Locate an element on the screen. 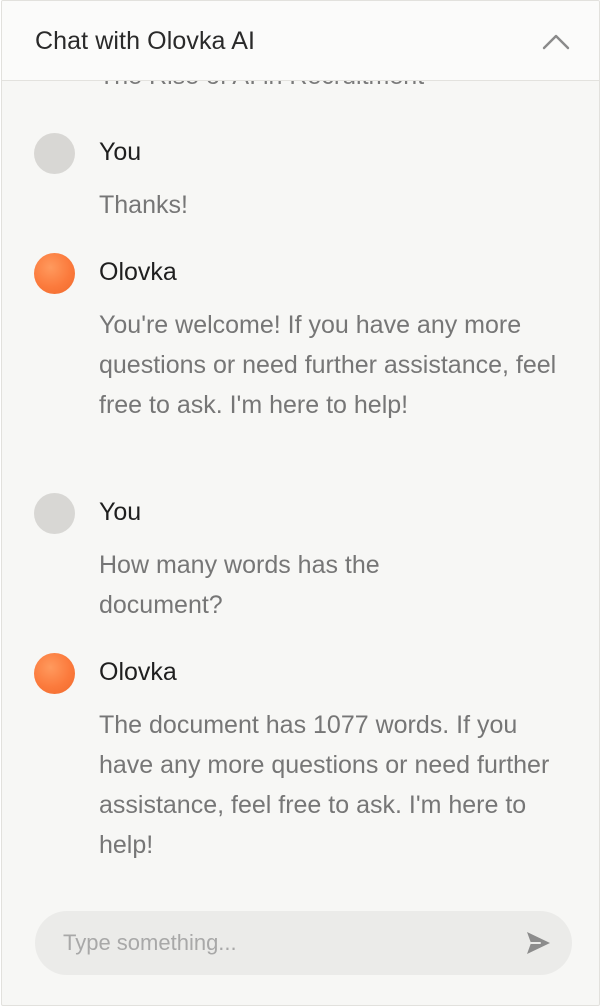  message-input is located at coordinates (283, 943).